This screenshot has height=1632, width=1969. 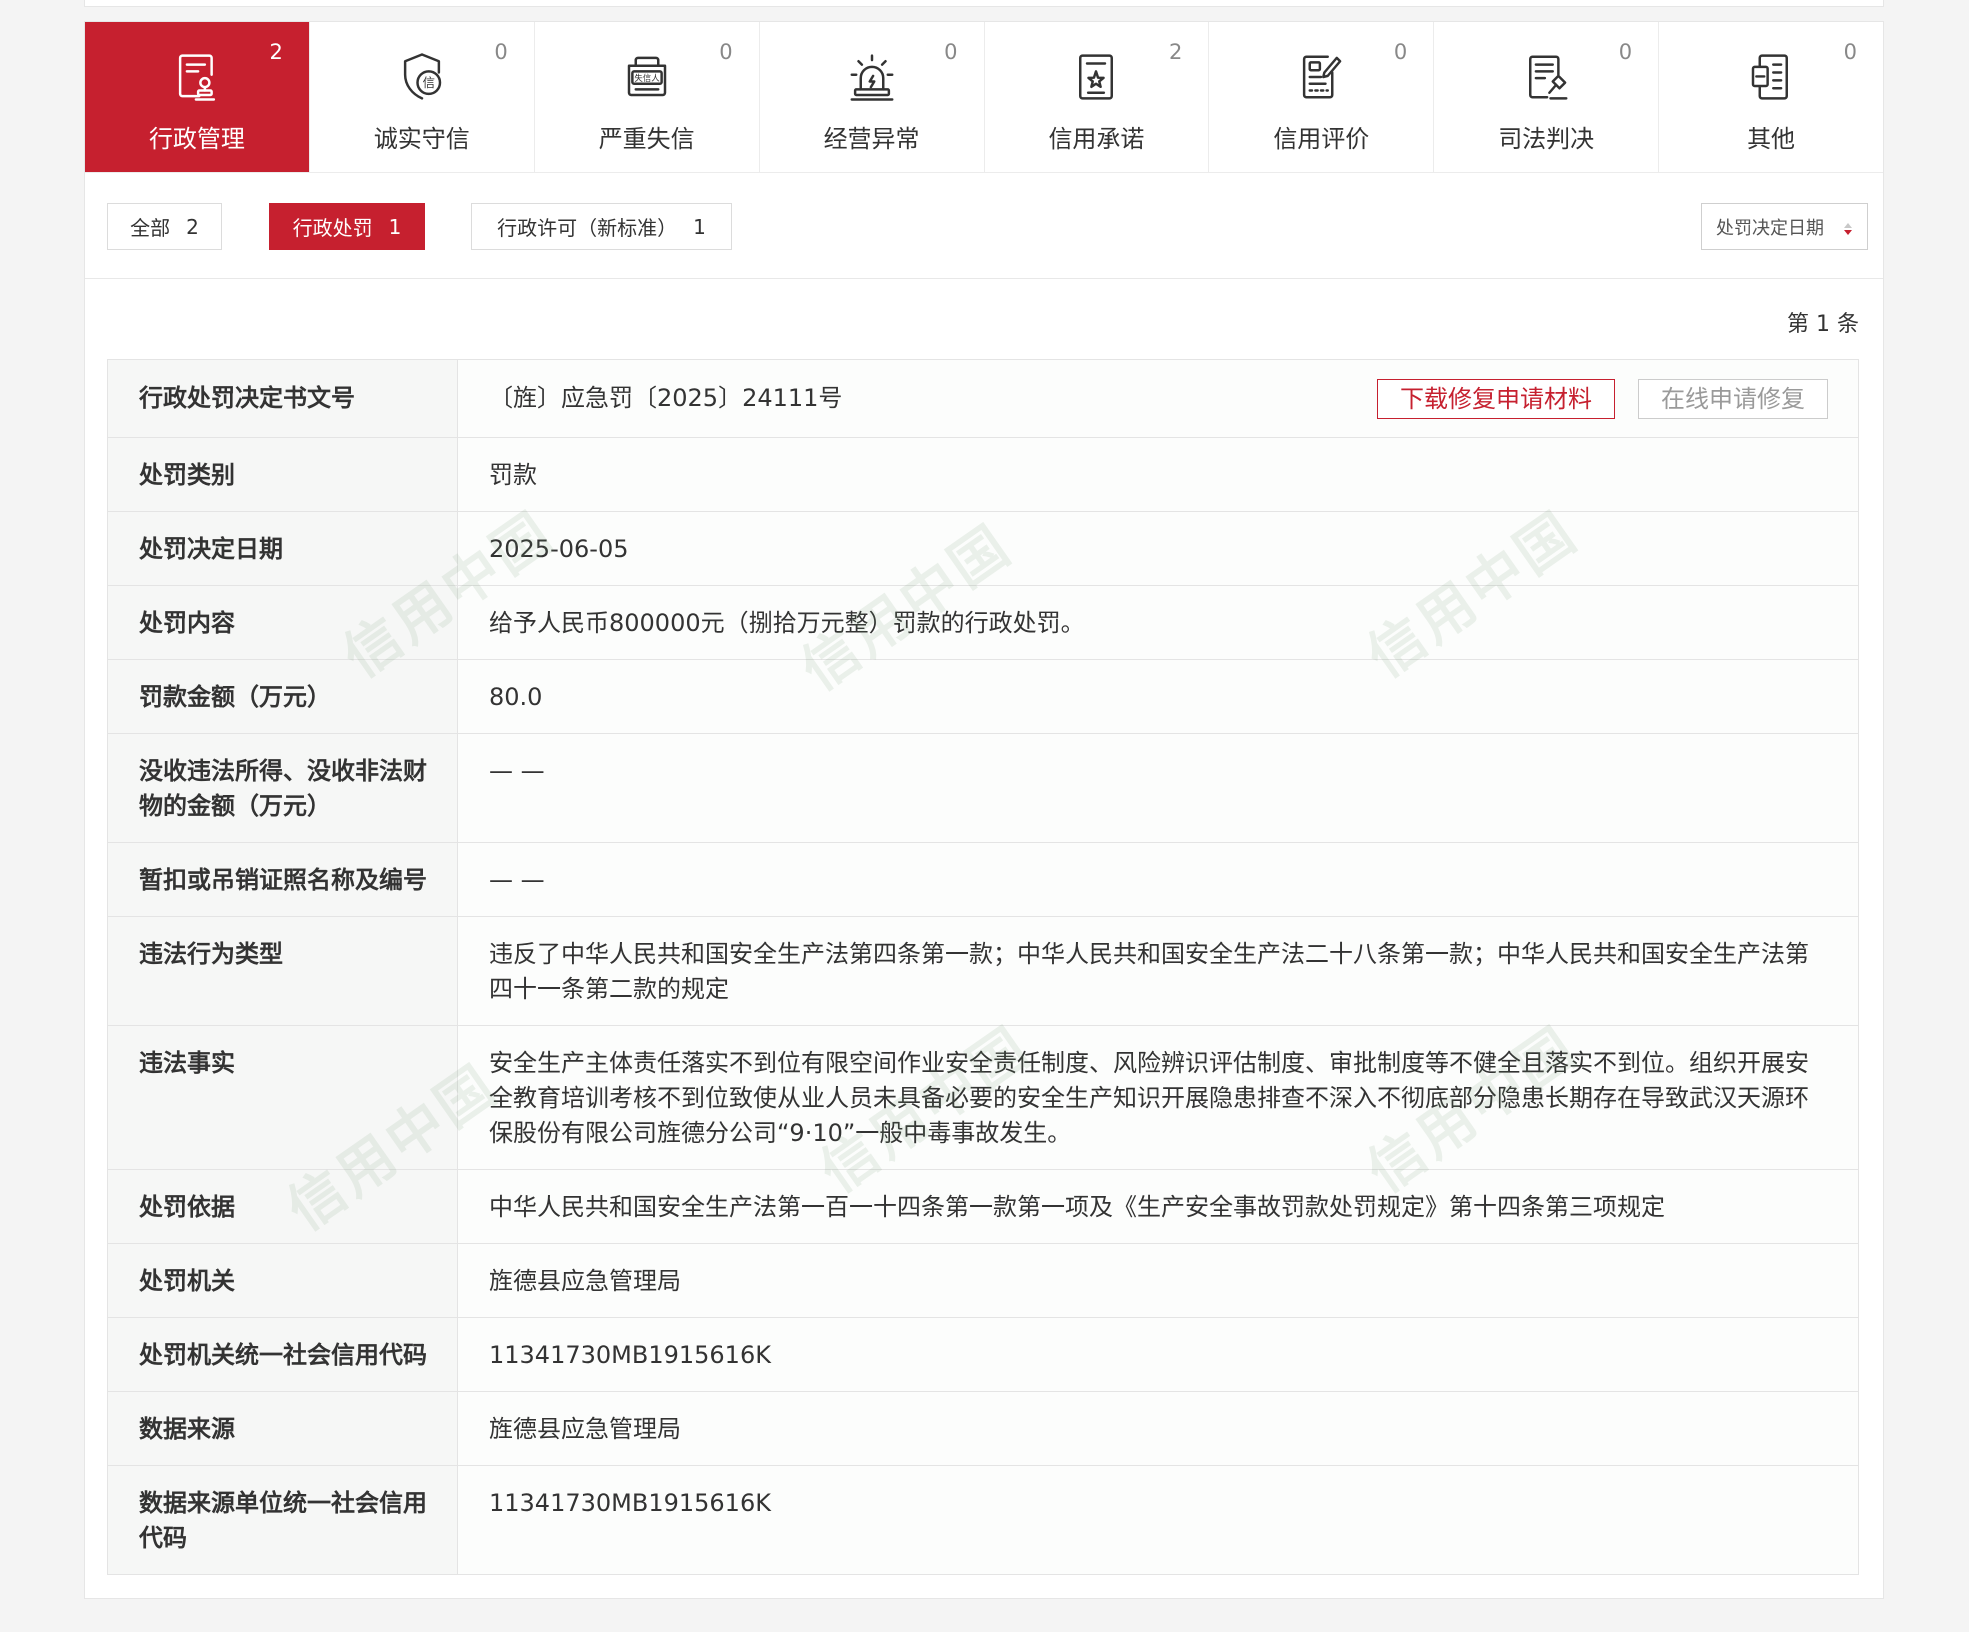 What do you see at coordinates (1321, 77) in the screenshot?
I see `clipboard-pen-icon` at bounding box center [1321, 77].